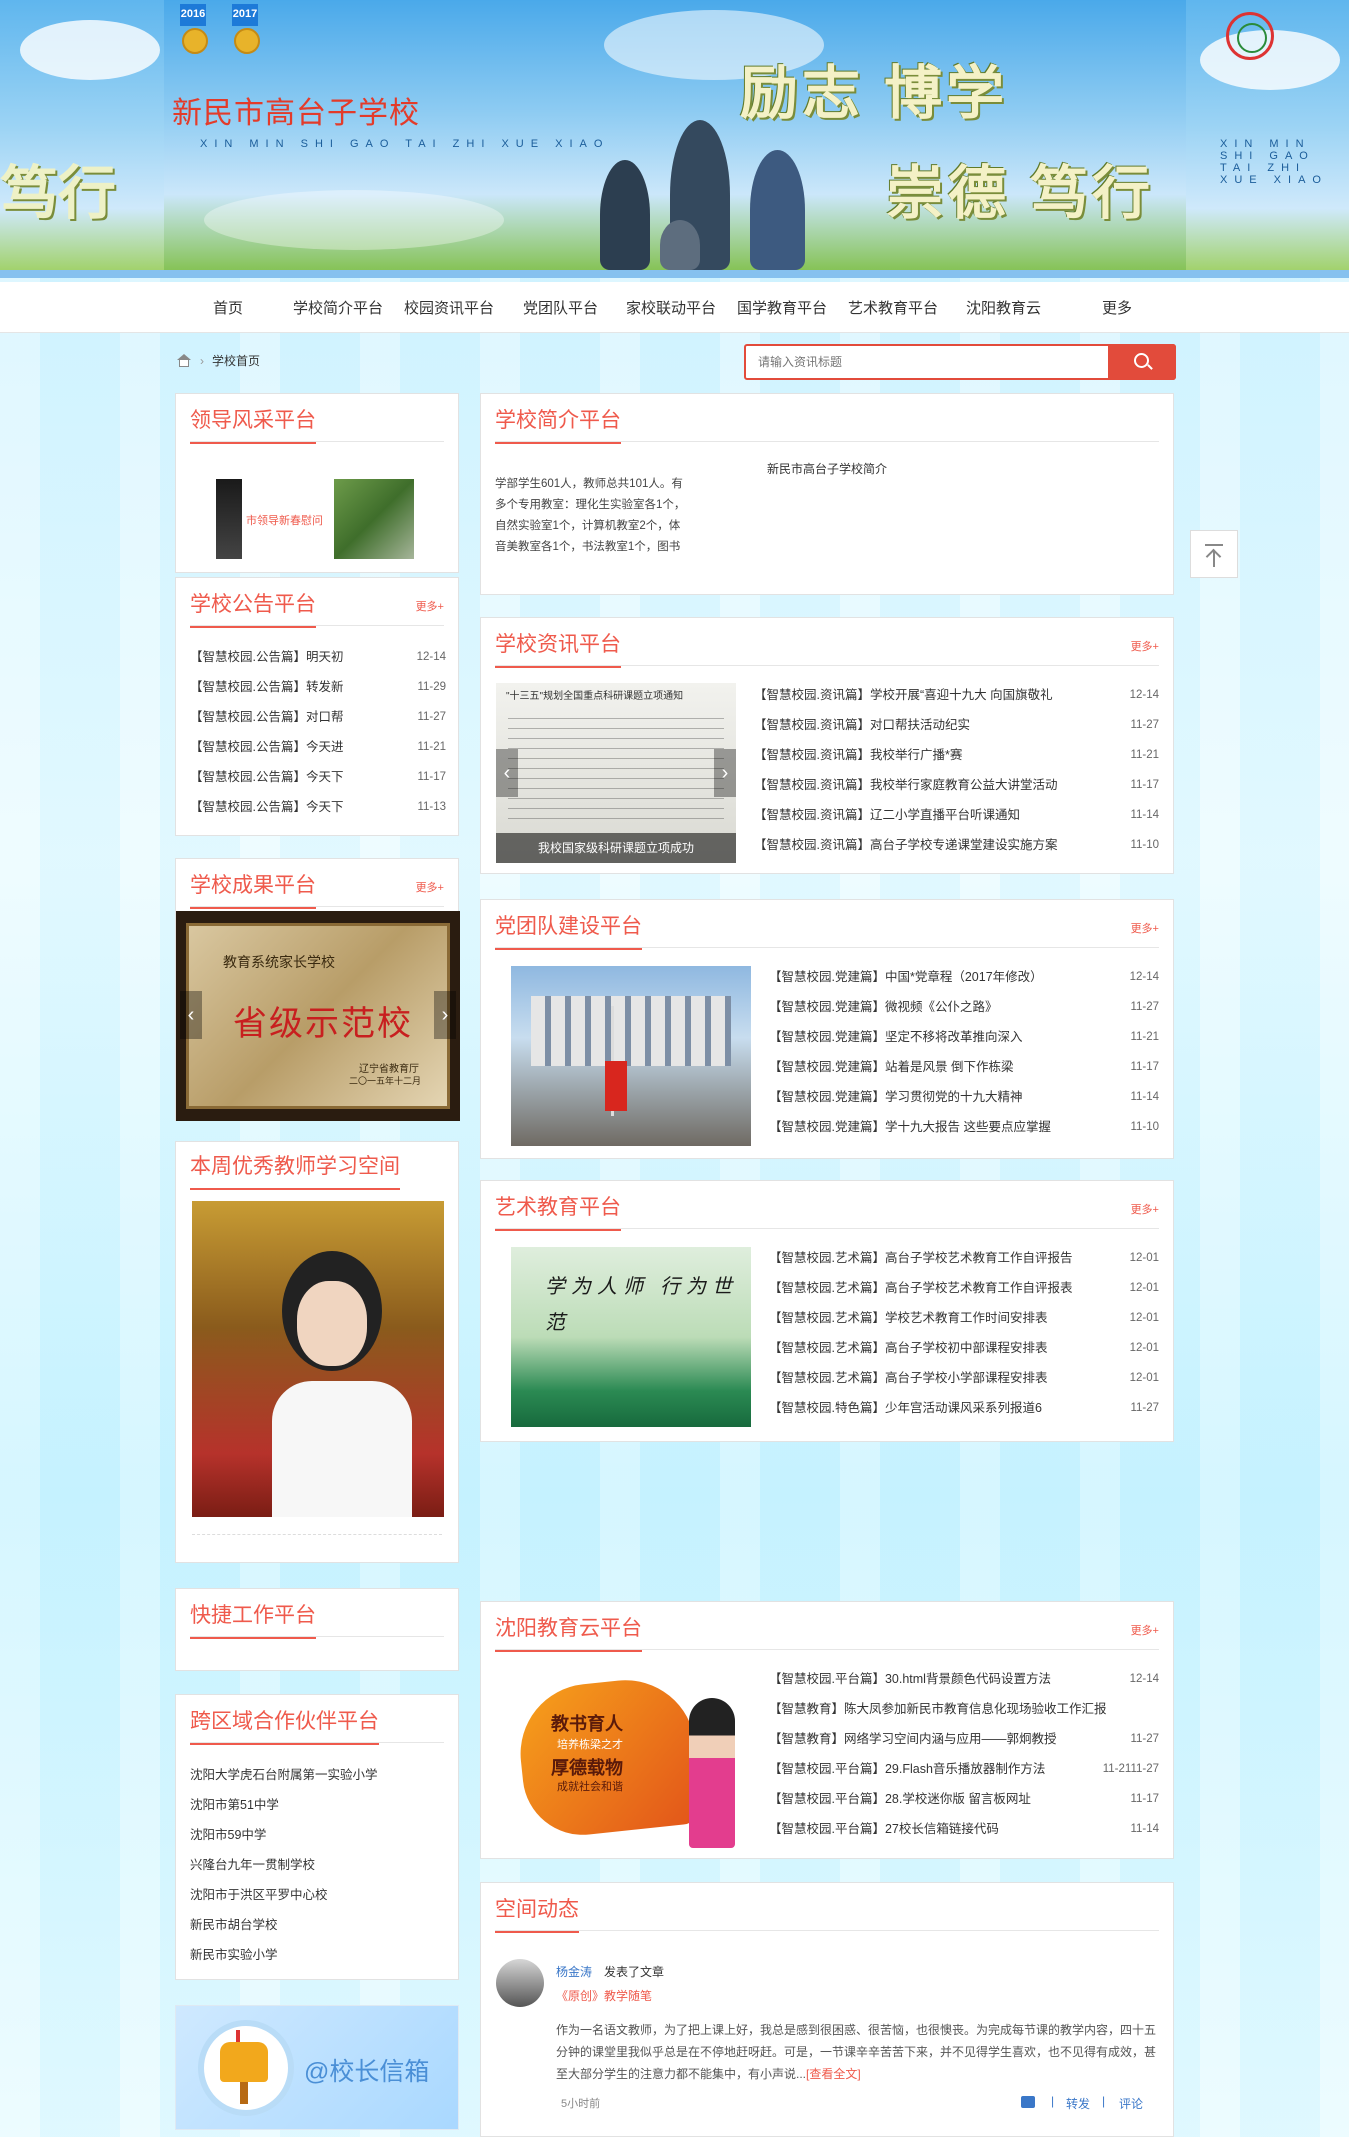 The image size is (1349, 2137). What do you see at coordinates (558, 424) in the screenshot?
I see `panel-title: 学校简介平台` at bounding box center [558, 424].